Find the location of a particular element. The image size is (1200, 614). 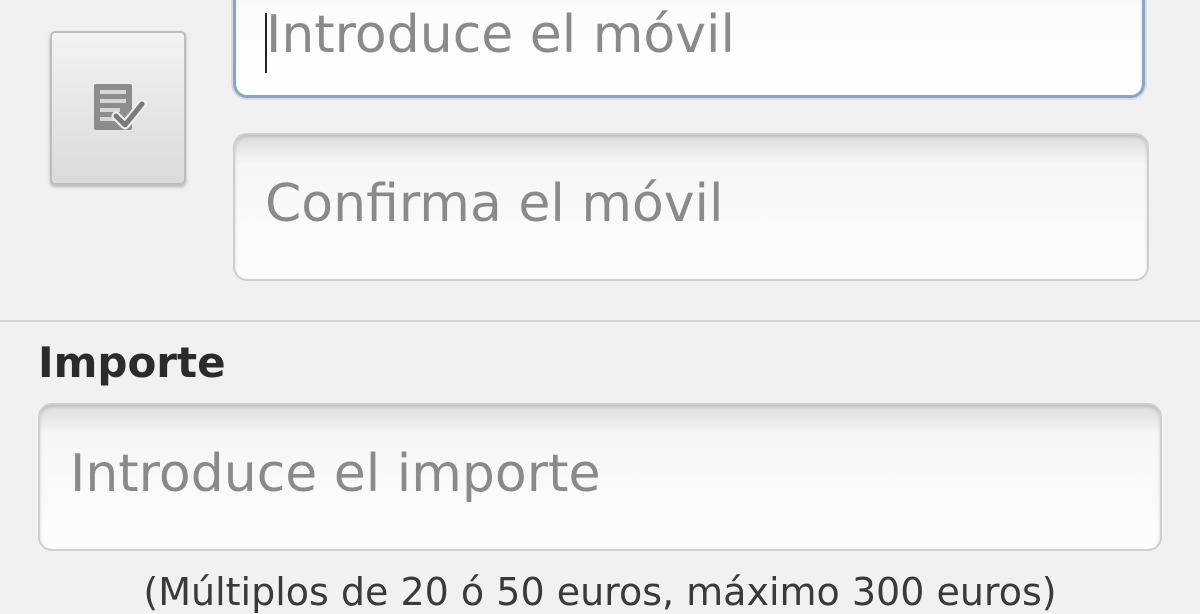

confirm-phone-input-placeholder: Confirma el móvil is located at coordinates (494, 204).